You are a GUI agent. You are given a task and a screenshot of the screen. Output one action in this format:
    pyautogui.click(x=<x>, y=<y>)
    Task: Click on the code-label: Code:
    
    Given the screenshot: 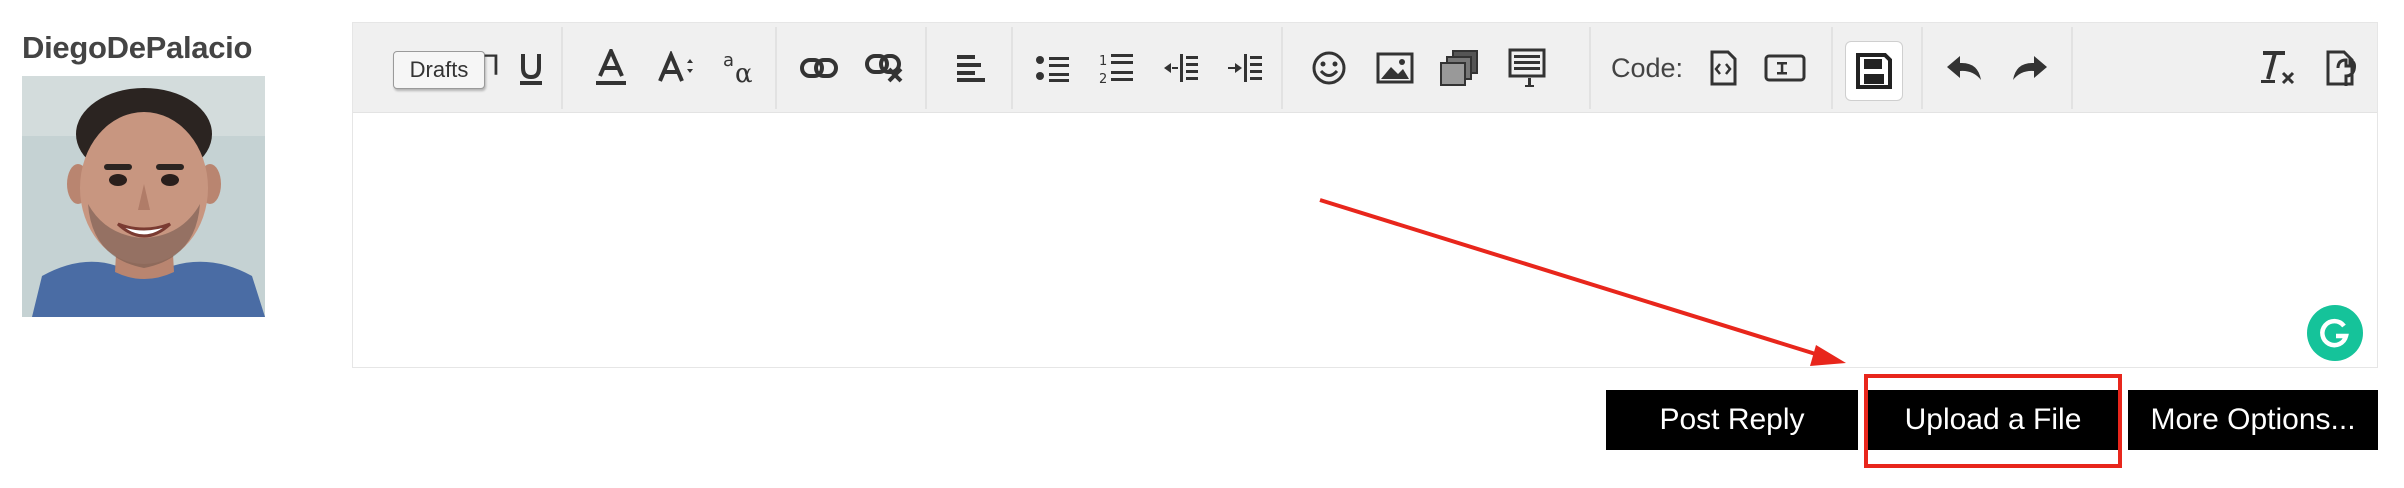 What is the action you would take?
    pyautogui.click(x=1647, y=68)
    